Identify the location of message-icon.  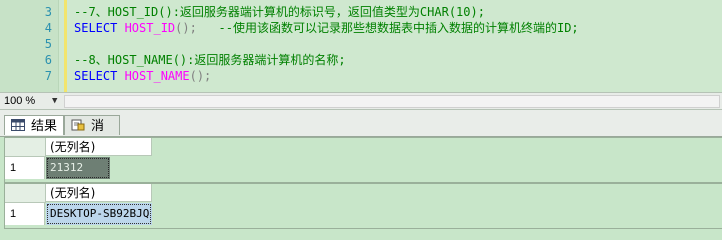
(78, 125).